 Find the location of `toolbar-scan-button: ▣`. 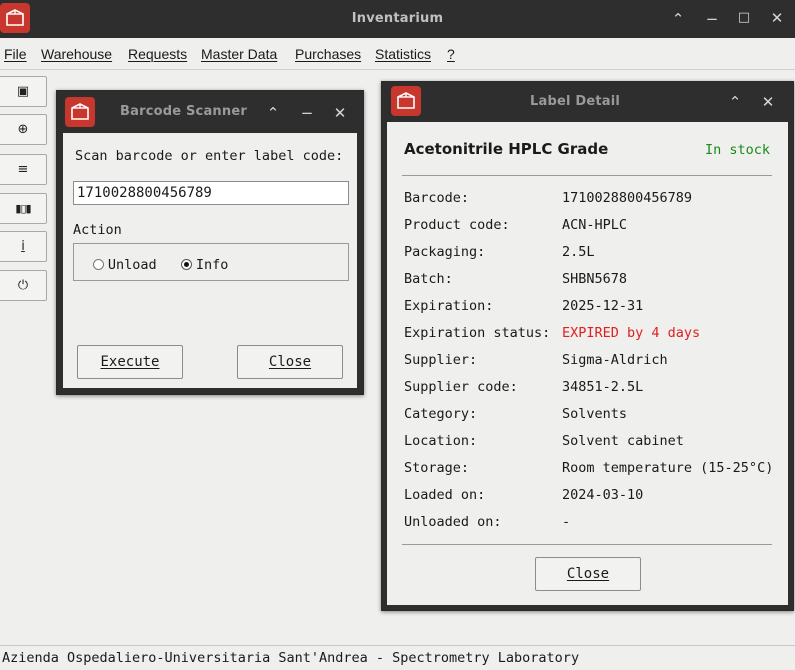

toolbar-scan-button: ▣ is located at coordinates (23, 91).